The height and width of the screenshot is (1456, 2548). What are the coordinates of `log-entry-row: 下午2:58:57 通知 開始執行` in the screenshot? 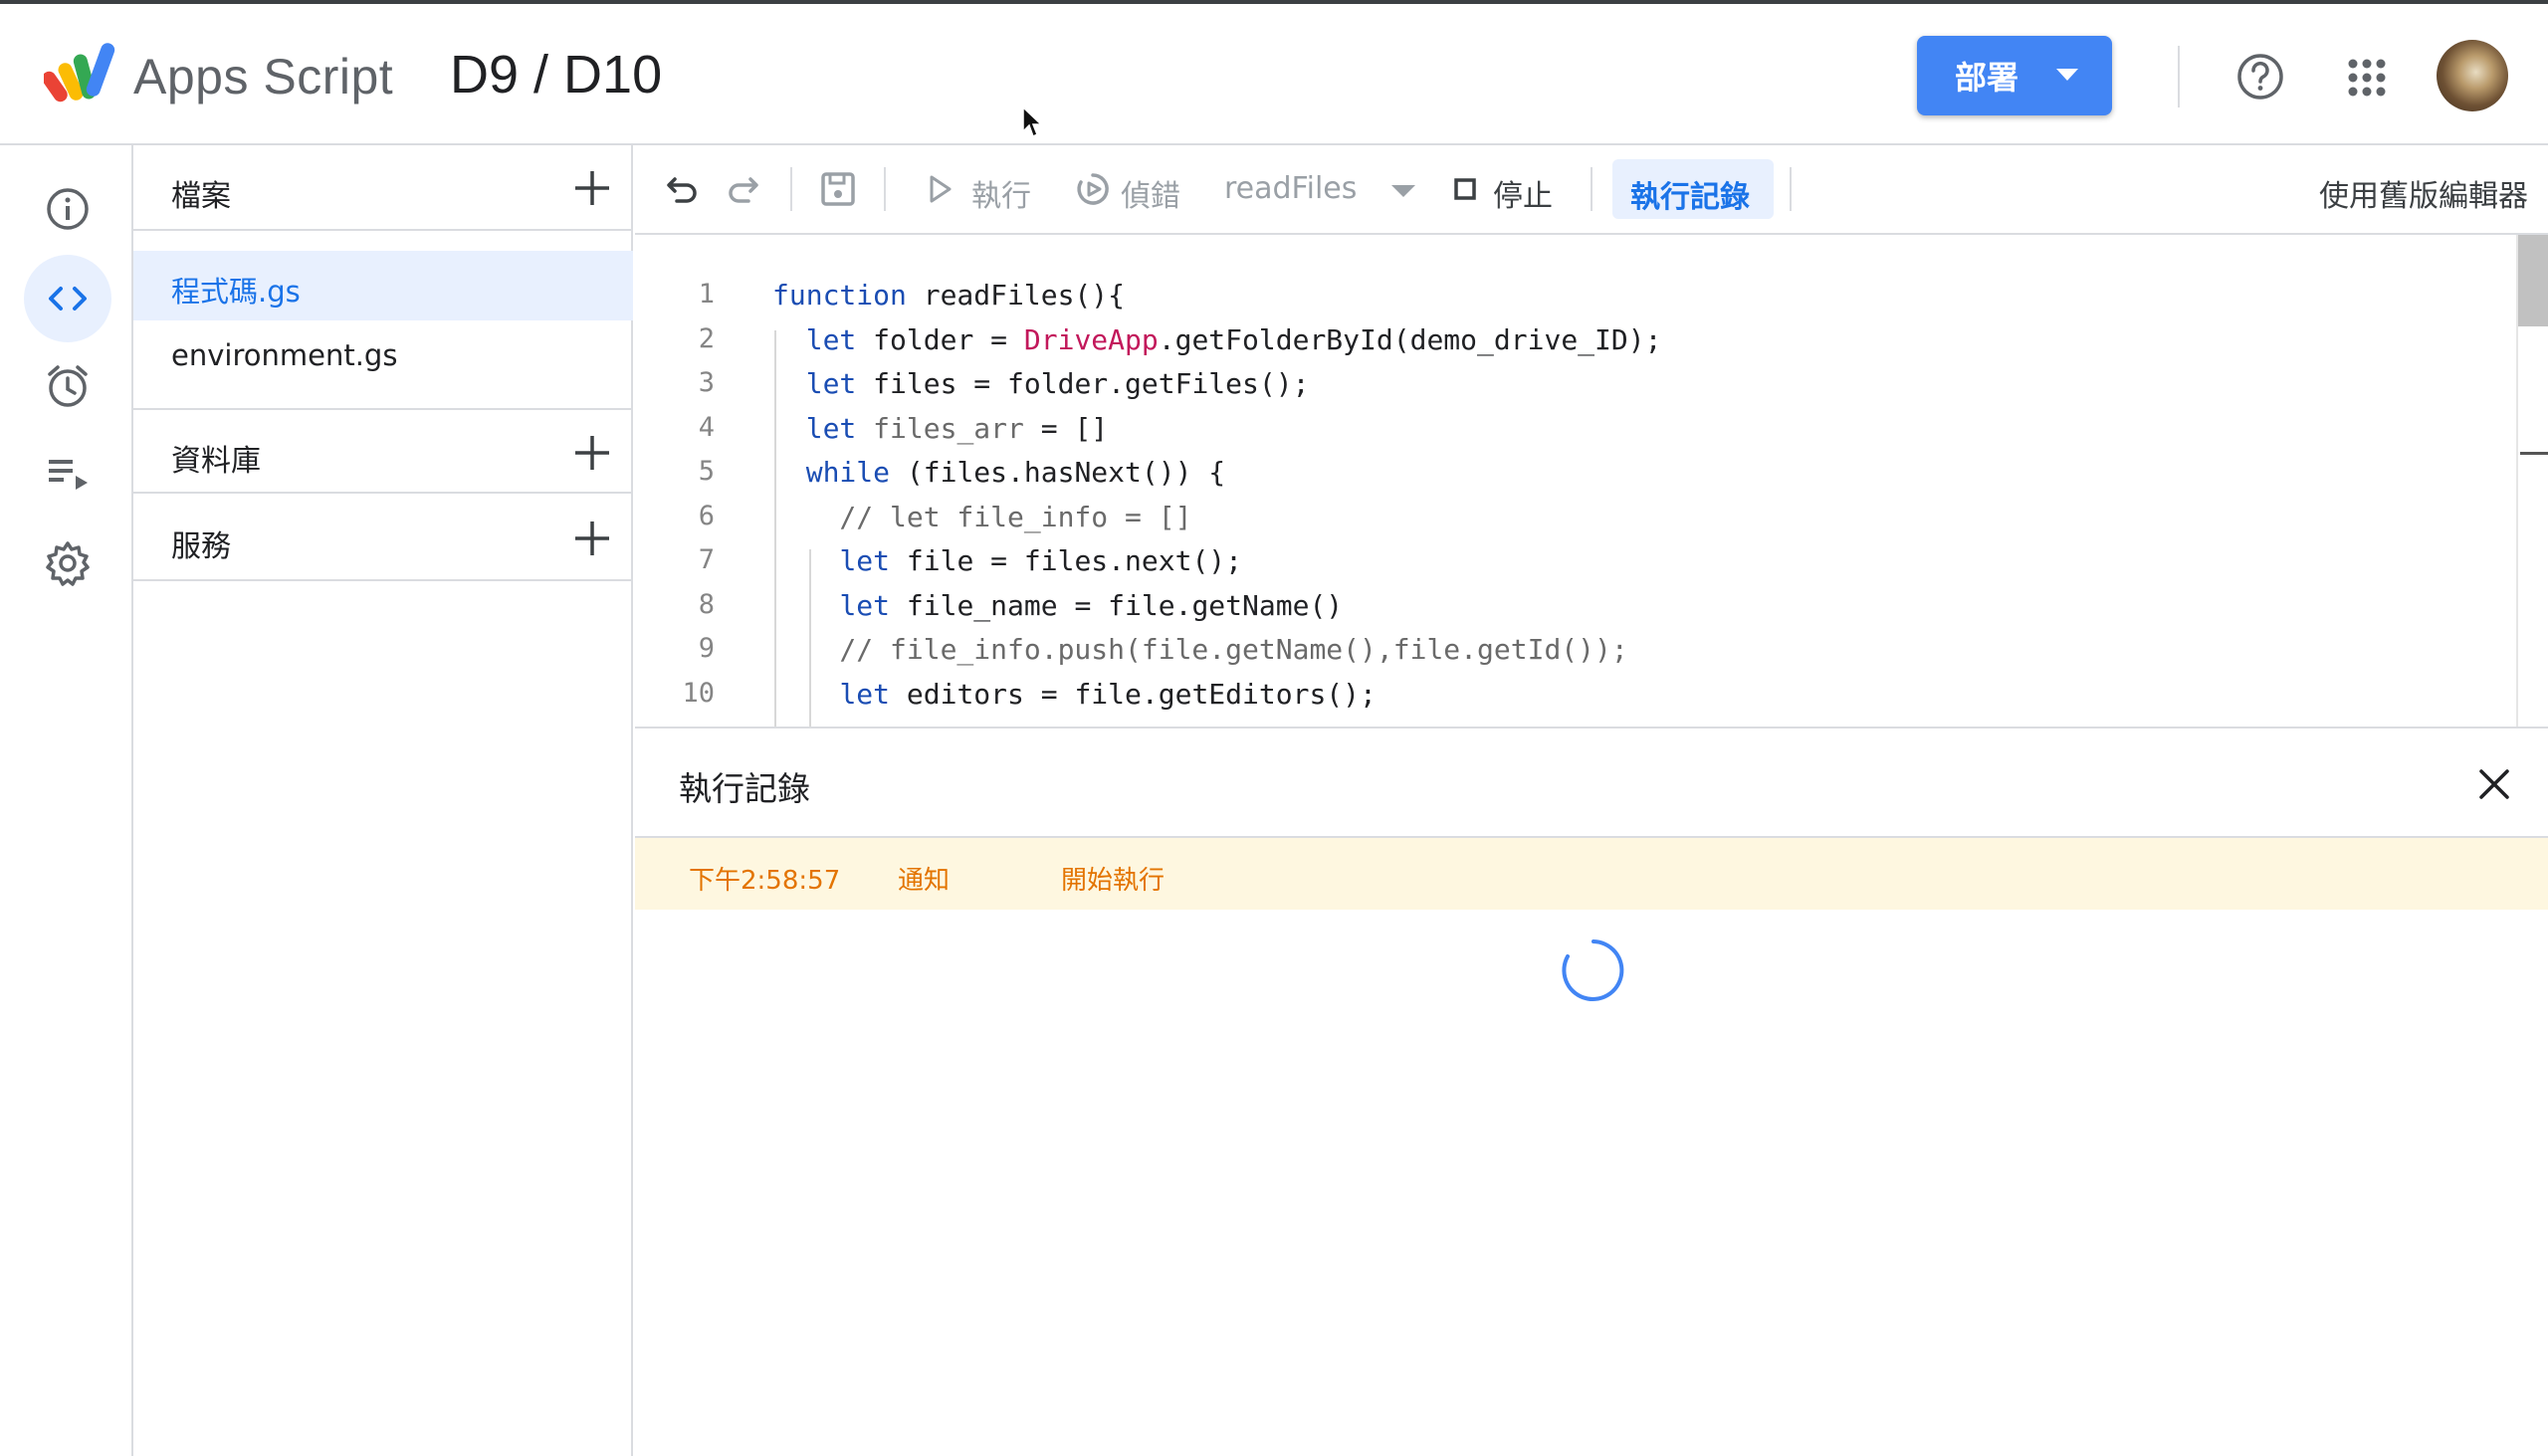 It's located at (1591, 874).